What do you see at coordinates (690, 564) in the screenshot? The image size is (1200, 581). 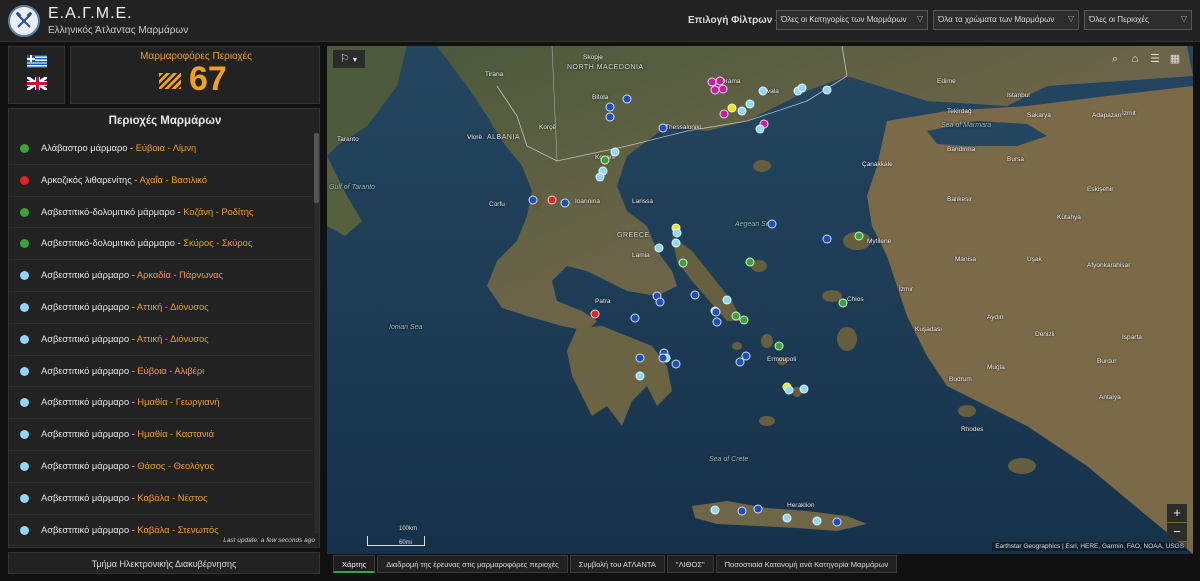 I see `tab-3: "ΛΙΘΟΣ"` at bounding box center [690, 564].